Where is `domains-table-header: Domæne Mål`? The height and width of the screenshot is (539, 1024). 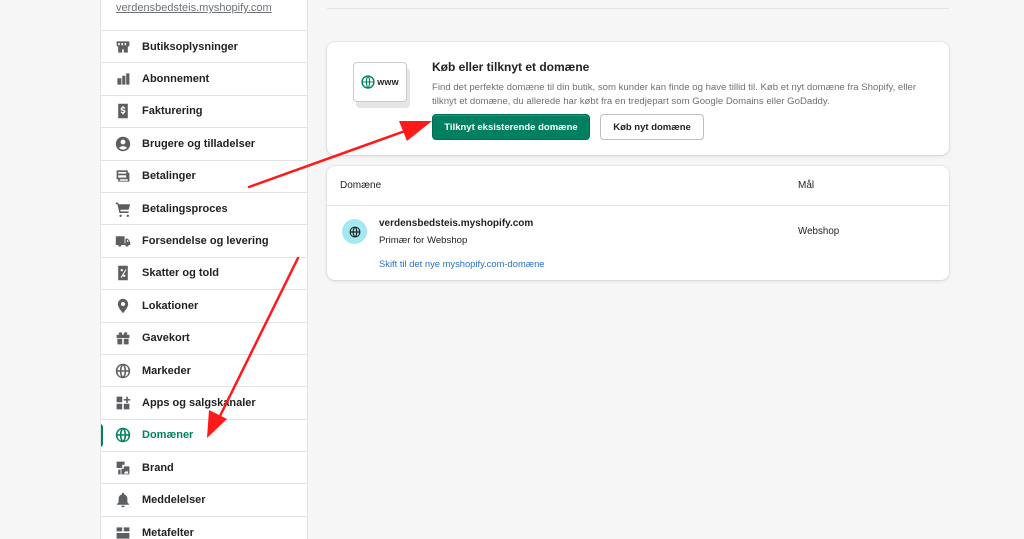
domains-table-header: Domæne Mål is located at coordinates (638, 186).